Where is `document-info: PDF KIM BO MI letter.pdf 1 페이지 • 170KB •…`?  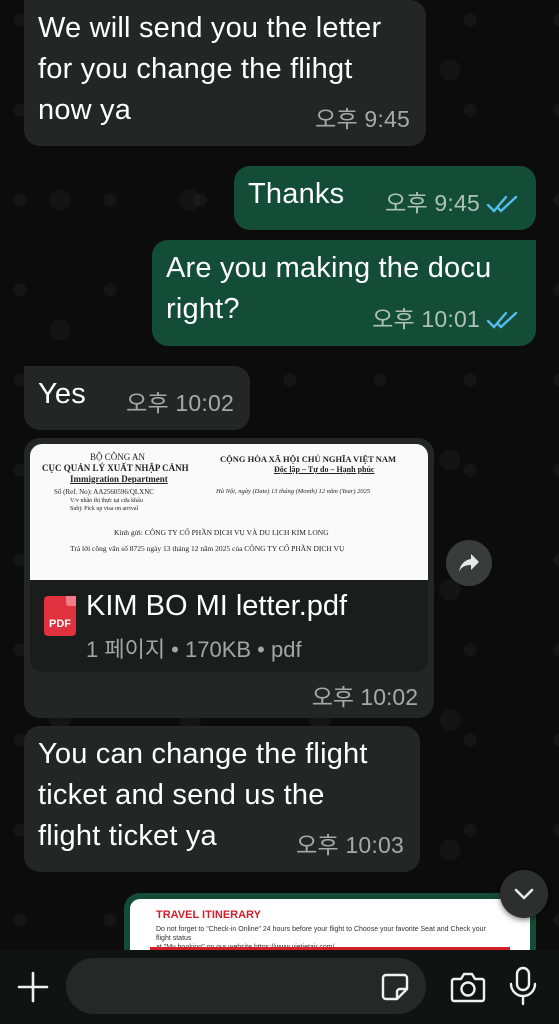 document-info: PDF KIM BO MI letter.pdf 1 페이지 • 170KB •… is located at coordinates (229, 626).